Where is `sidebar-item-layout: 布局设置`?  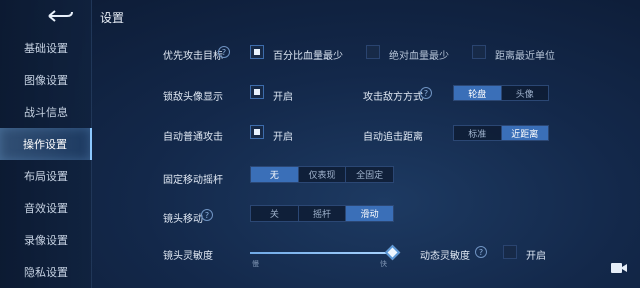
sidebar-item-layout: 布局设置 is located at coordinates (46, 176).